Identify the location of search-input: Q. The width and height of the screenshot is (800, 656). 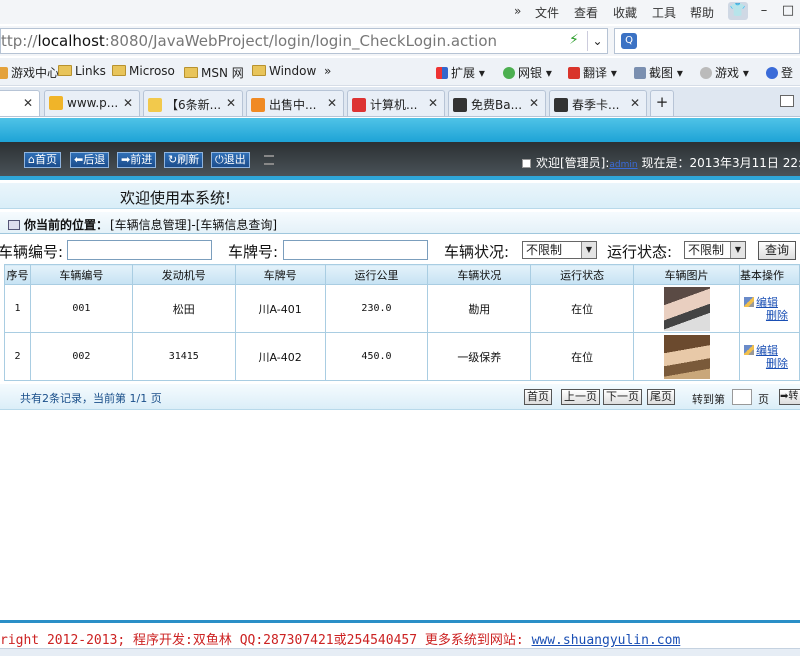
(707, 41).